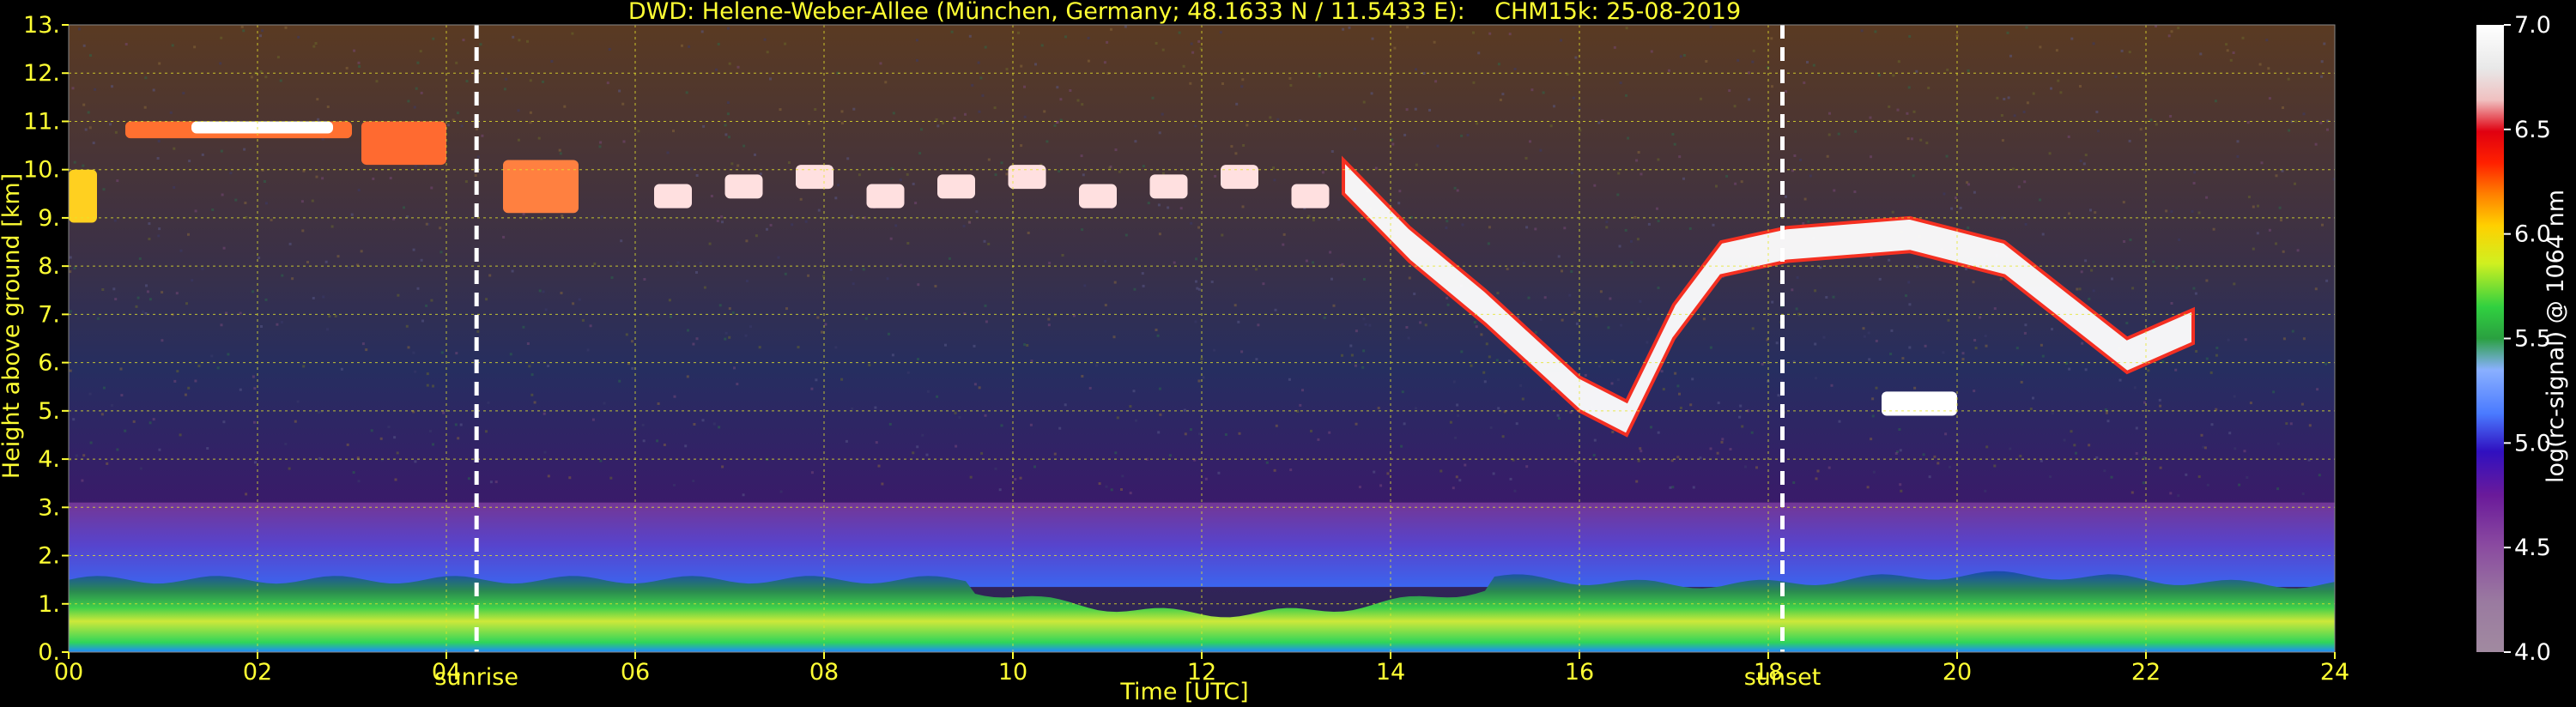 This screenshot has width=2576, height=707. I want to click on cirrus-trail, so click(541, 187).